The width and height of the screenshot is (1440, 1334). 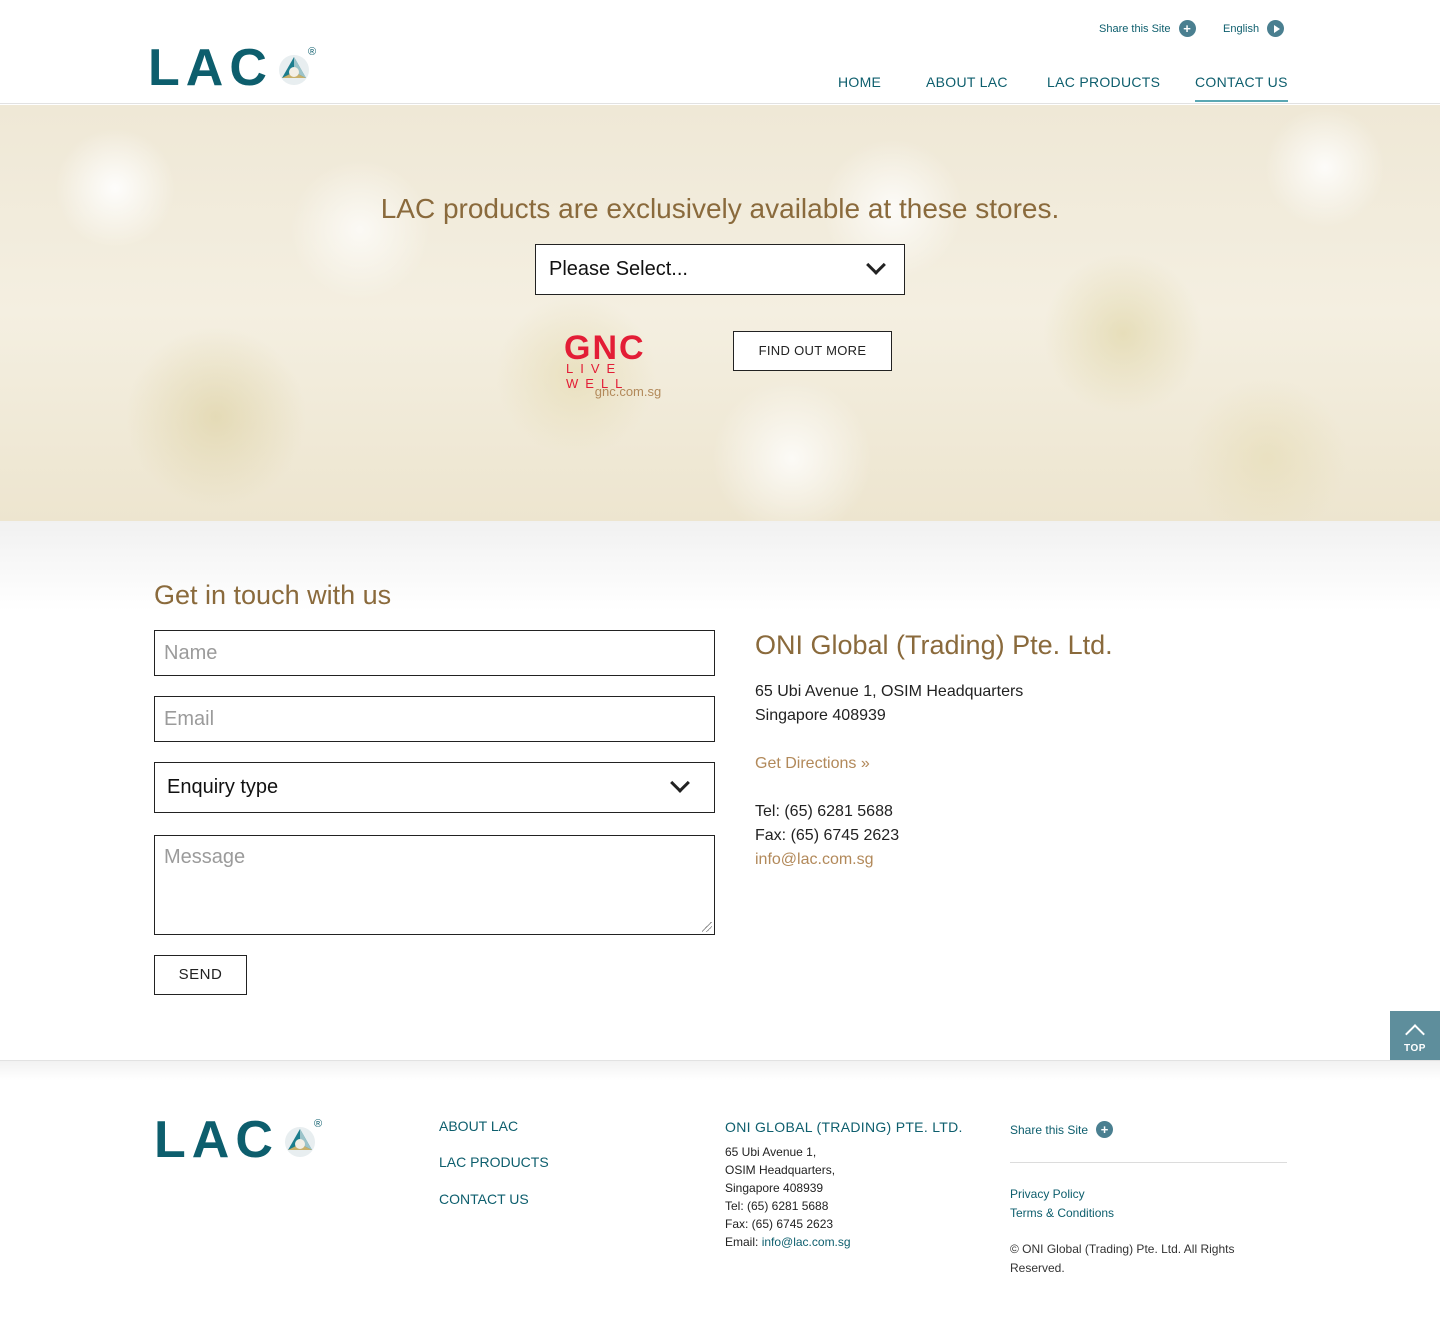 What do you see at coordinates (774, 1188) in the screenshot?
I see `footer-address-line: Singapore 408939` at bounding box center [774, 1188].